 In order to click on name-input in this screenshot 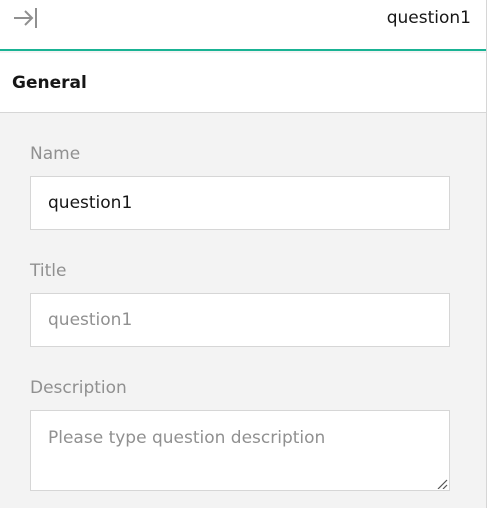, I will do `click(240, 203)`.